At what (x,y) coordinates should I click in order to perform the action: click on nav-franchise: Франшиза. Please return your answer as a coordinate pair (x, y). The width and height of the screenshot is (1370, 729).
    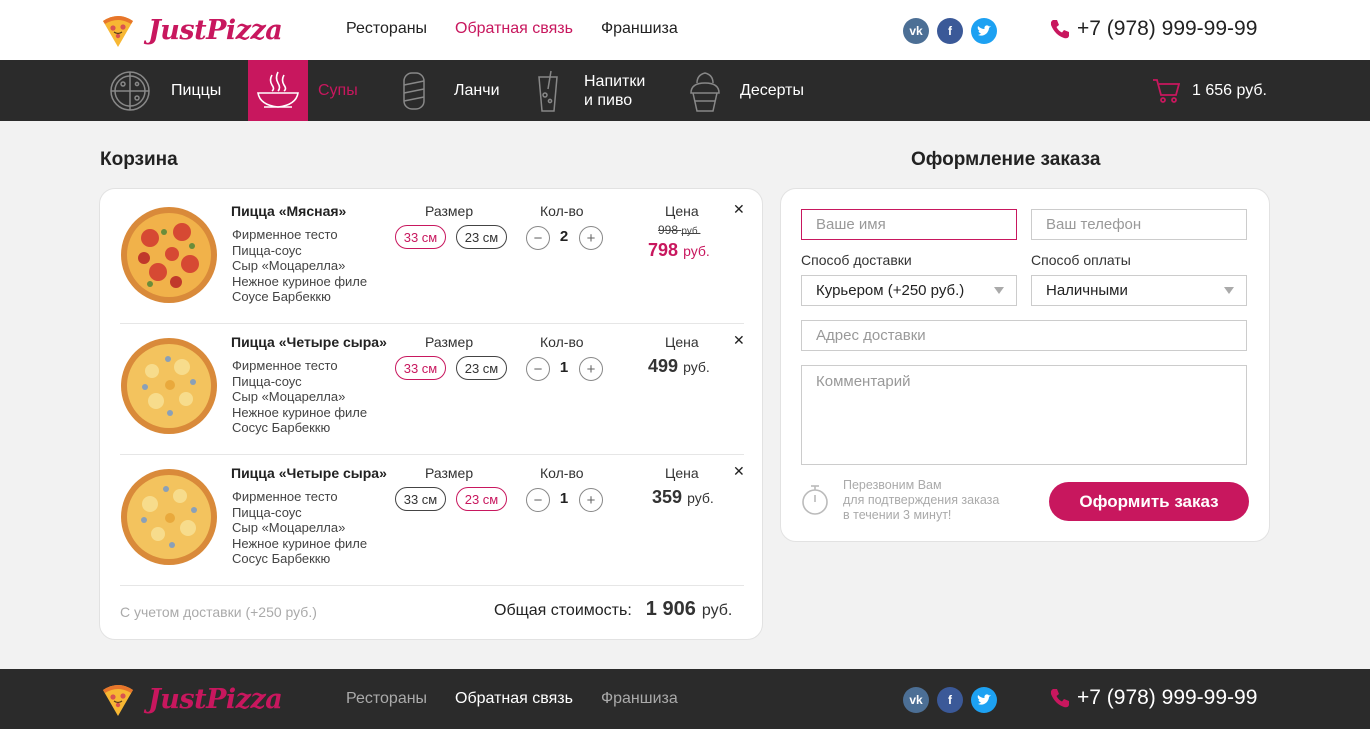
    Looking at the image, I should click on (639, 29).